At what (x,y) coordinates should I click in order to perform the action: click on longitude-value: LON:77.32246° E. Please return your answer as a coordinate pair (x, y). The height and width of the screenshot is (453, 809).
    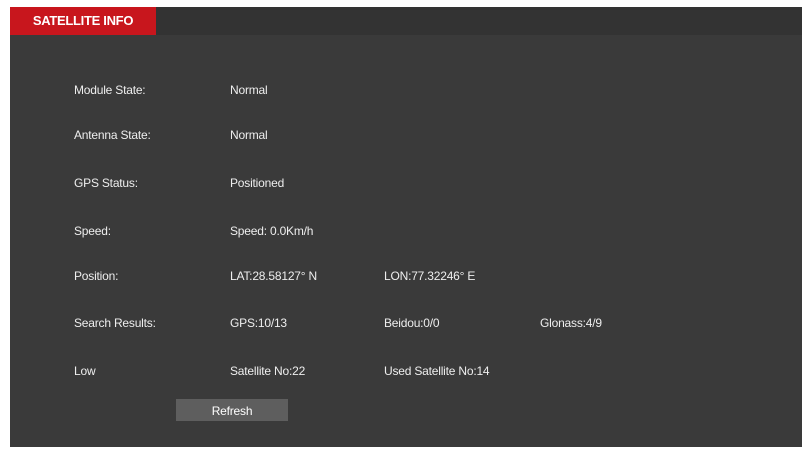
    Looking at the image, I should click on (430, 276).